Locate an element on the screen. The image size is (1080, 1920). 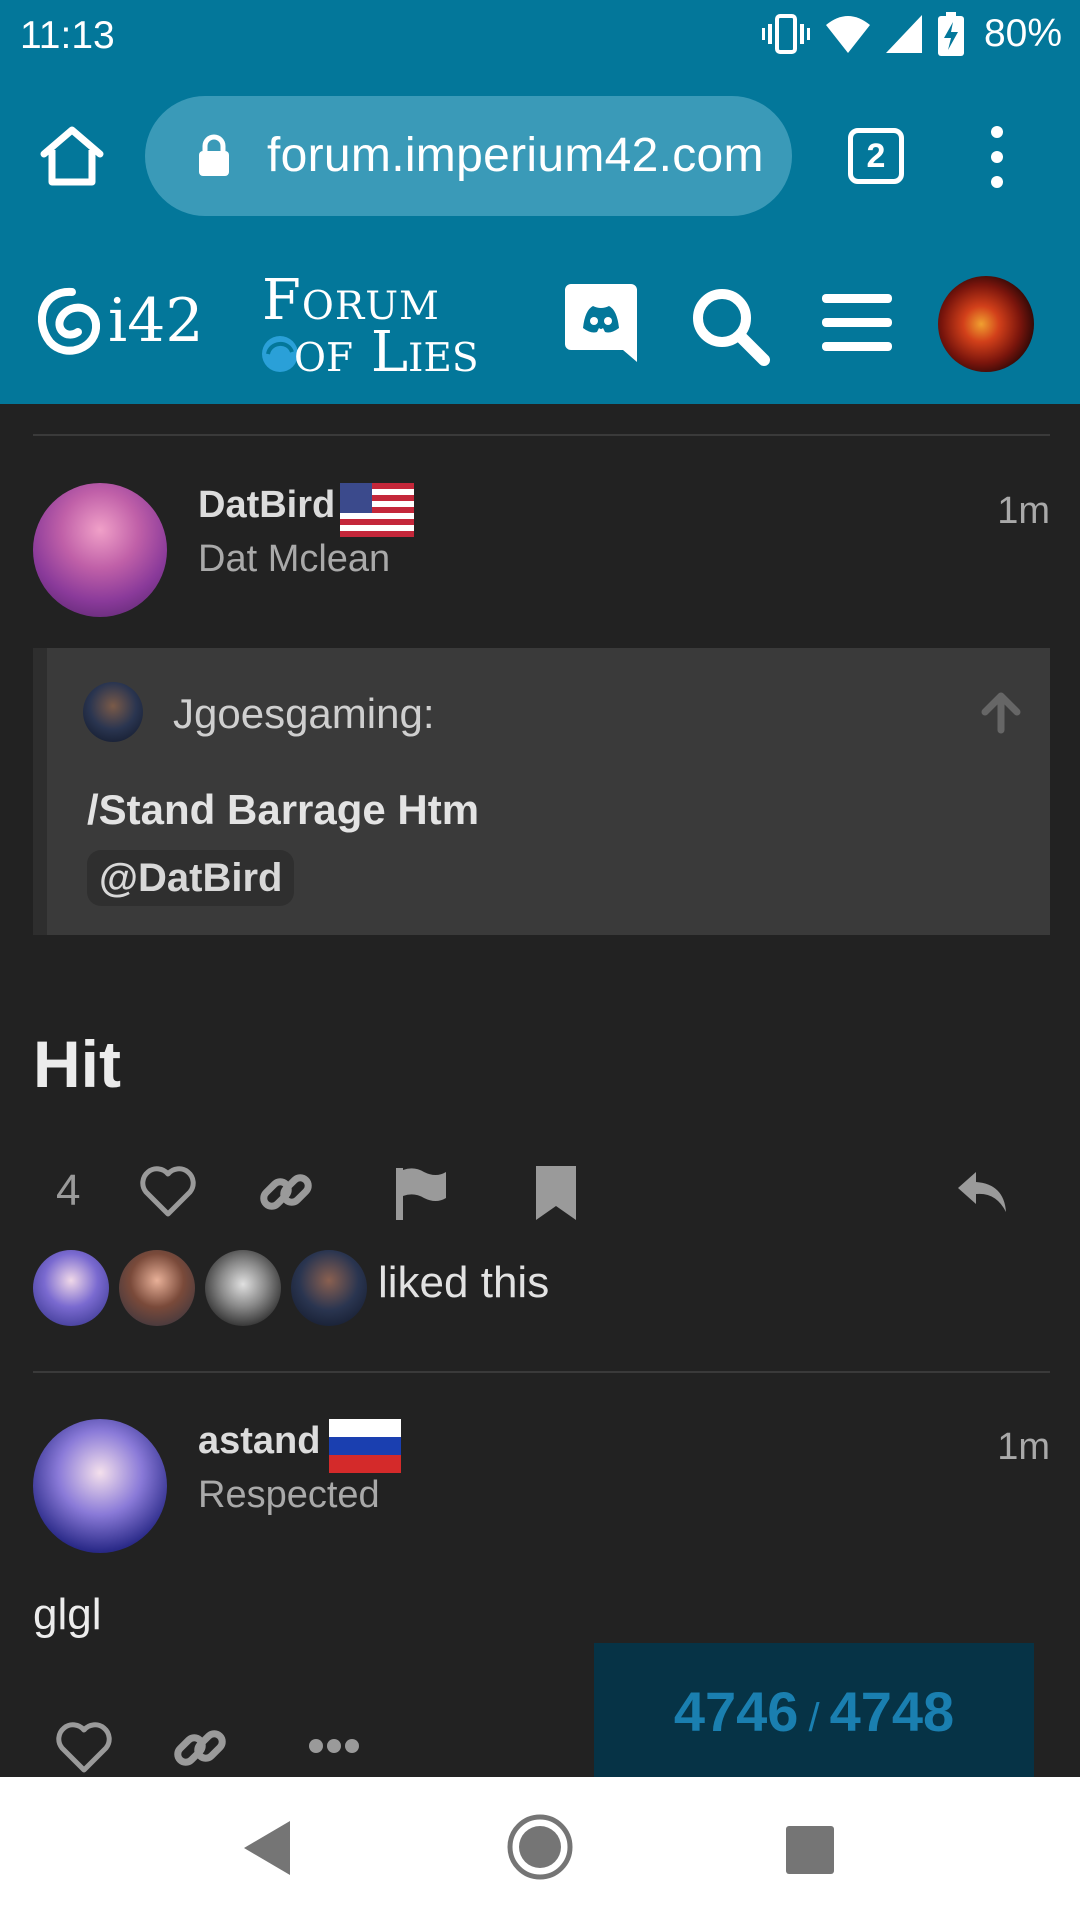
cell-signal-icon is located at coordinates (903, 34).